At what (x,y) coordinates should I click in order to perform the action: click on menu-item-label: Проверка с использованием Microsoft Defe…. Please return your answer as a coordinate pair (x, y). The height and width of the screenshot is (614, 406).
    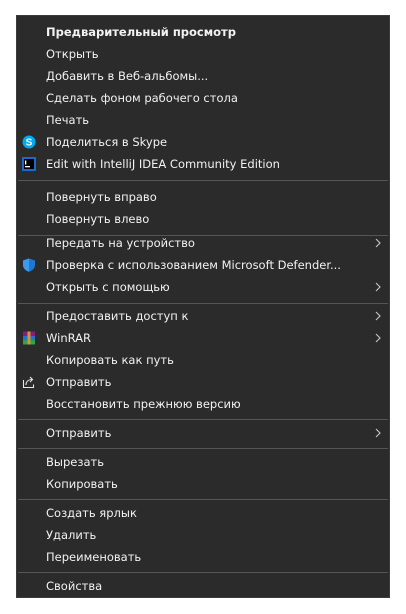
    Looking at the image, I should click on (193, 265).